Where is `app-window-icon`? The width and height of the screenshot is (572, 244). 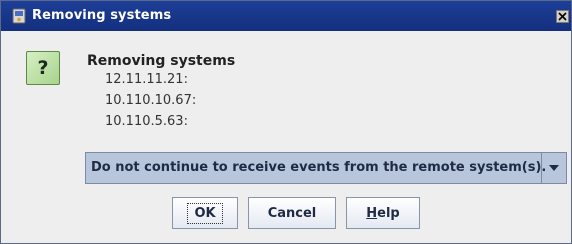
app-window-icon is located at coordinates (19, 16).